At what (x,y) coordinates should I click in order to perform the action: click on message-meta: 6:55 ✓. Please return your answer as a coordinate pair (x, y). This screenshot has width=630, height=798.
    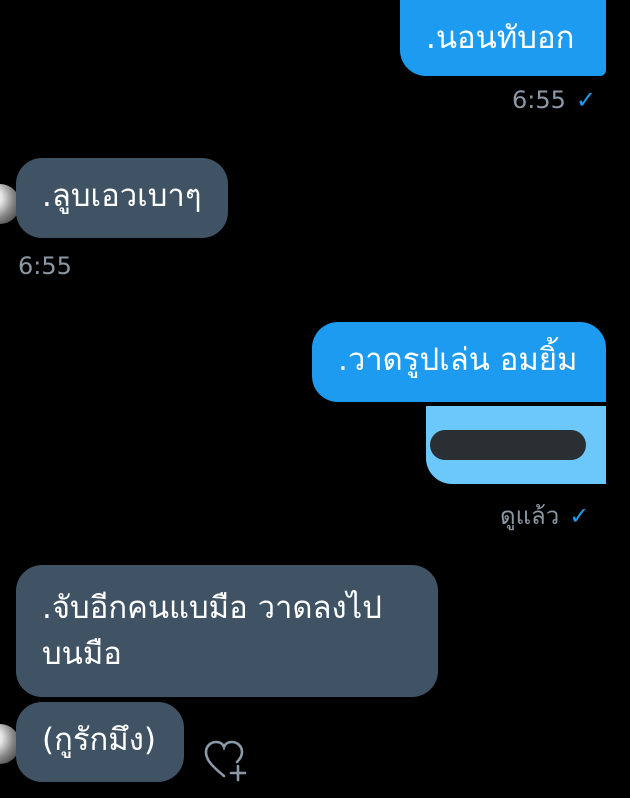
    Looking at the image, I should click on (554, 100).